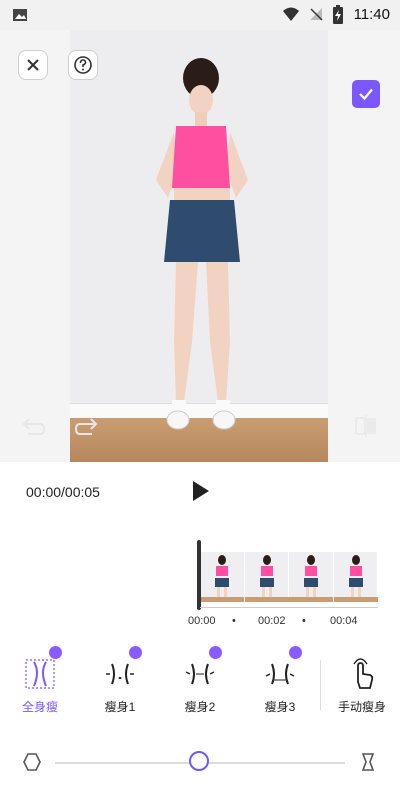 This screenshot has height=800, width=400. Describe the element at coordinates (280, 707) in the screenshot. I see `tool-label: 瘦身3` at that location.